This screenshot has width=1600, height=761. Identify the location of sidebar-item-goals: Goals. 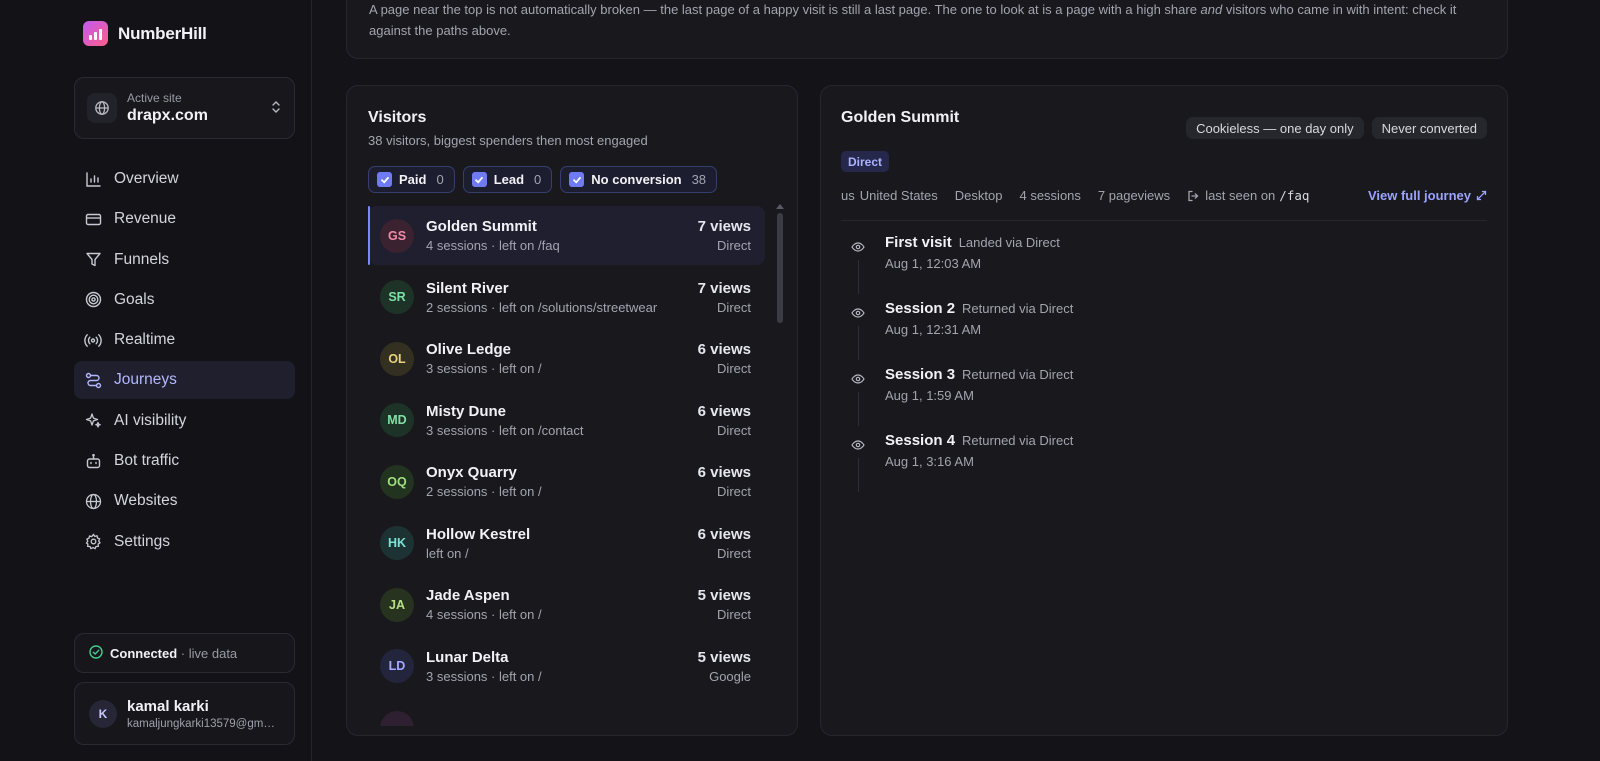
(184, 300).